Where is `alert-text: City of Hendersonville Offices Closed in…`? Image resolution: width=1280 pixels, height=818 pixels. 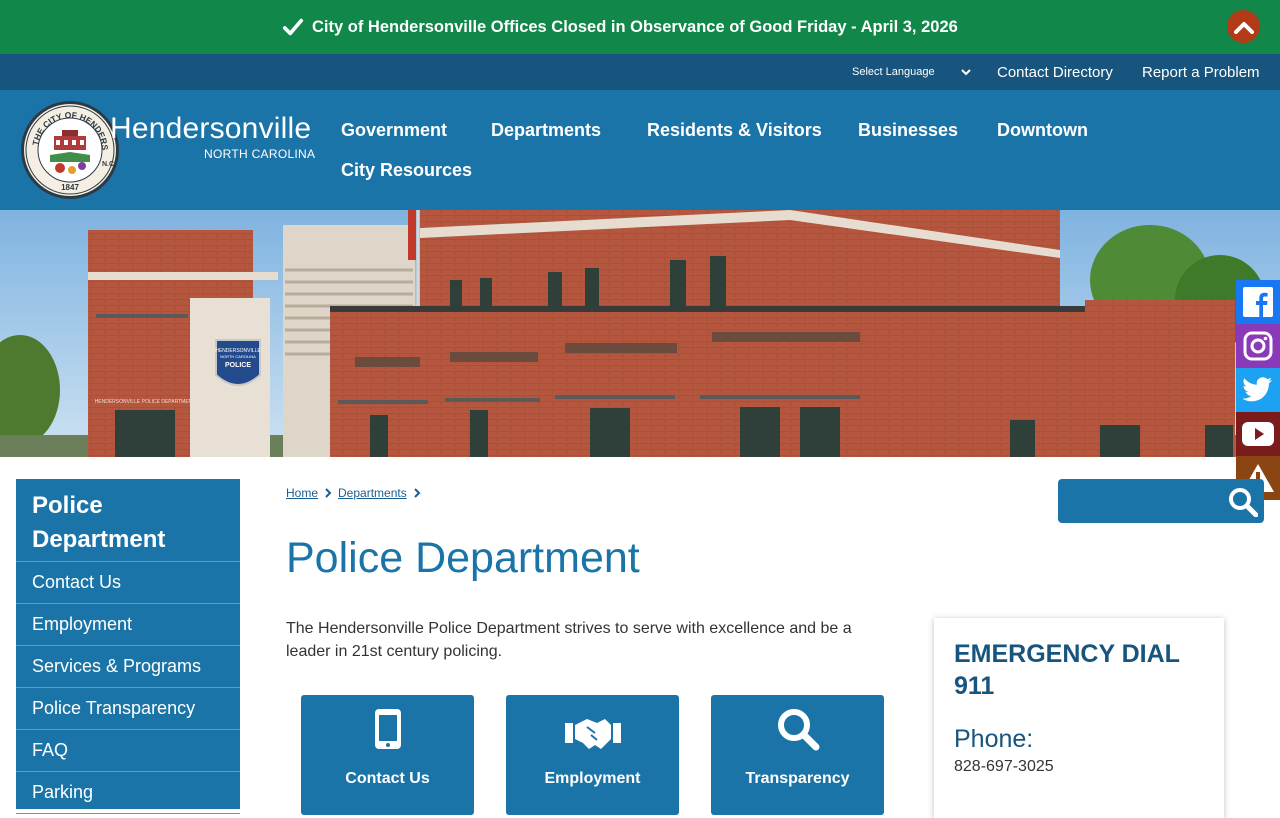
alert-text: City of Hendersonville Offices Closed in… is located at coordinates (635, 26).